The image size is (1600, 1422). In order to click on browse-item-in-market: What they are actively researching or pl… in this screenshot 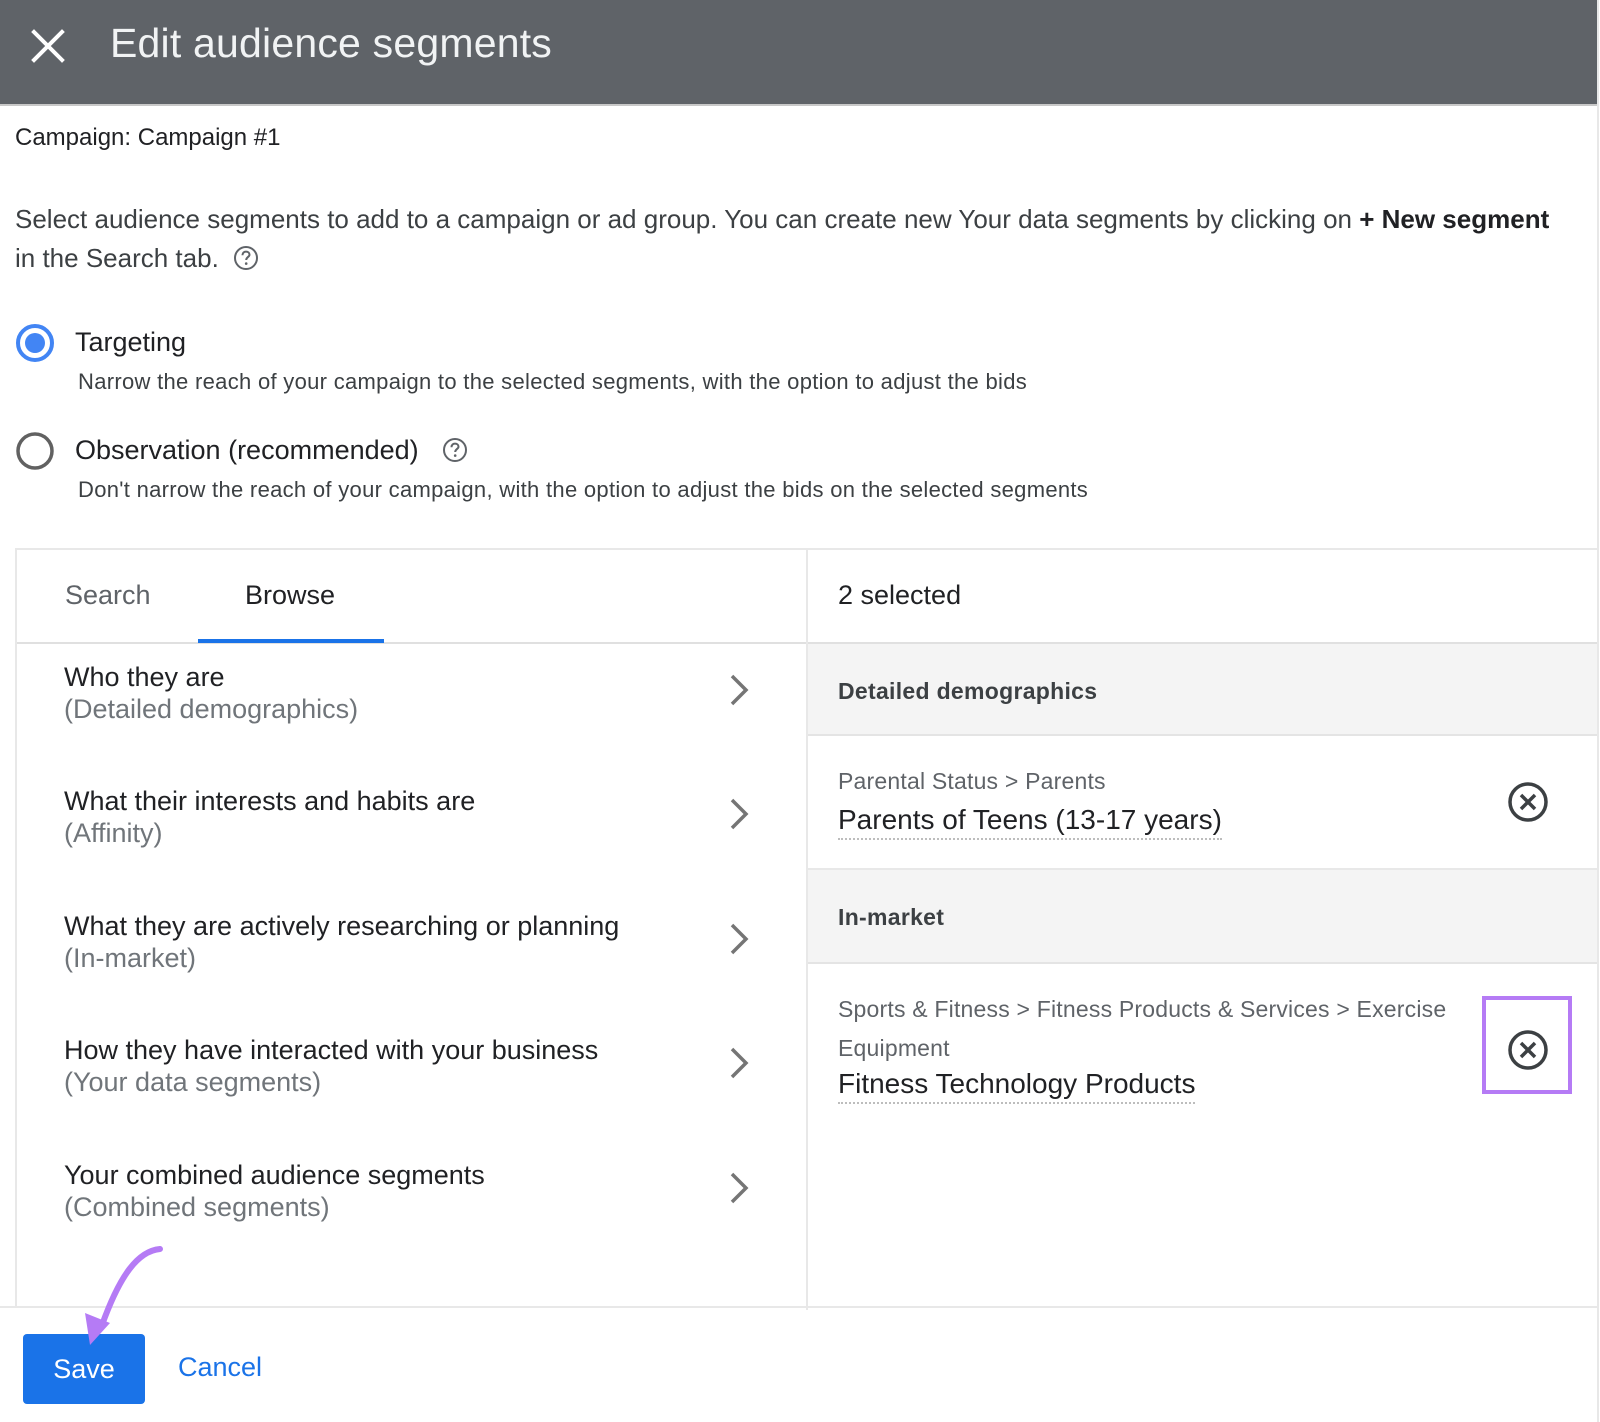, I will do `click(411, 973)`.